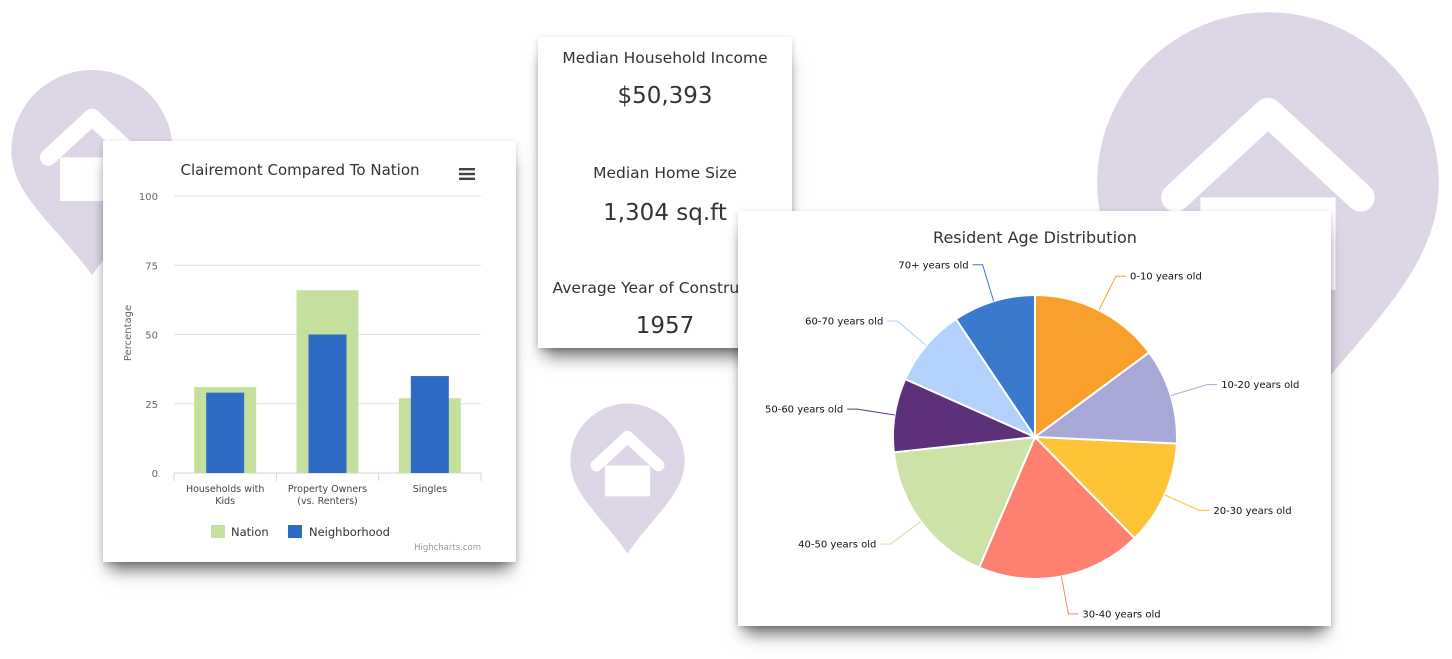 Image resolution: width=1452 pixels, height=659 pixels. What do you see at coordinates (299, 170) in the screenshot?
I see `chart-title: Clairemont Compared To Nation` at bounding box center [299, 170].